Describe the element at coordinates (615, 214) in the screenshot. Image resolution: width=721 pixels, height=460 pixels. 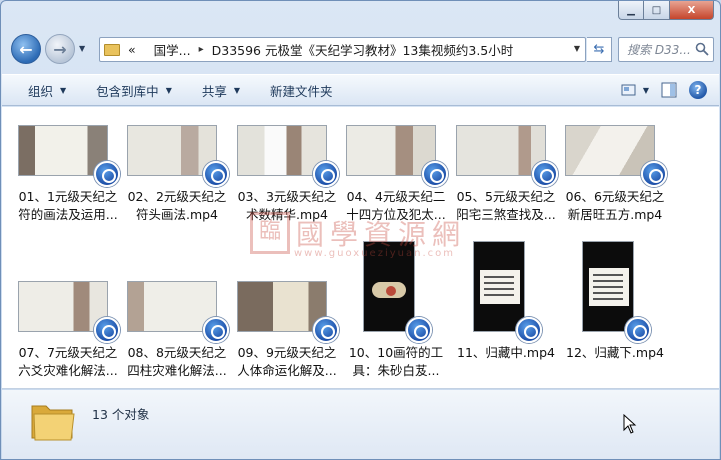
I see `file-name-line2: 新居旺五方.mp4` at that location.